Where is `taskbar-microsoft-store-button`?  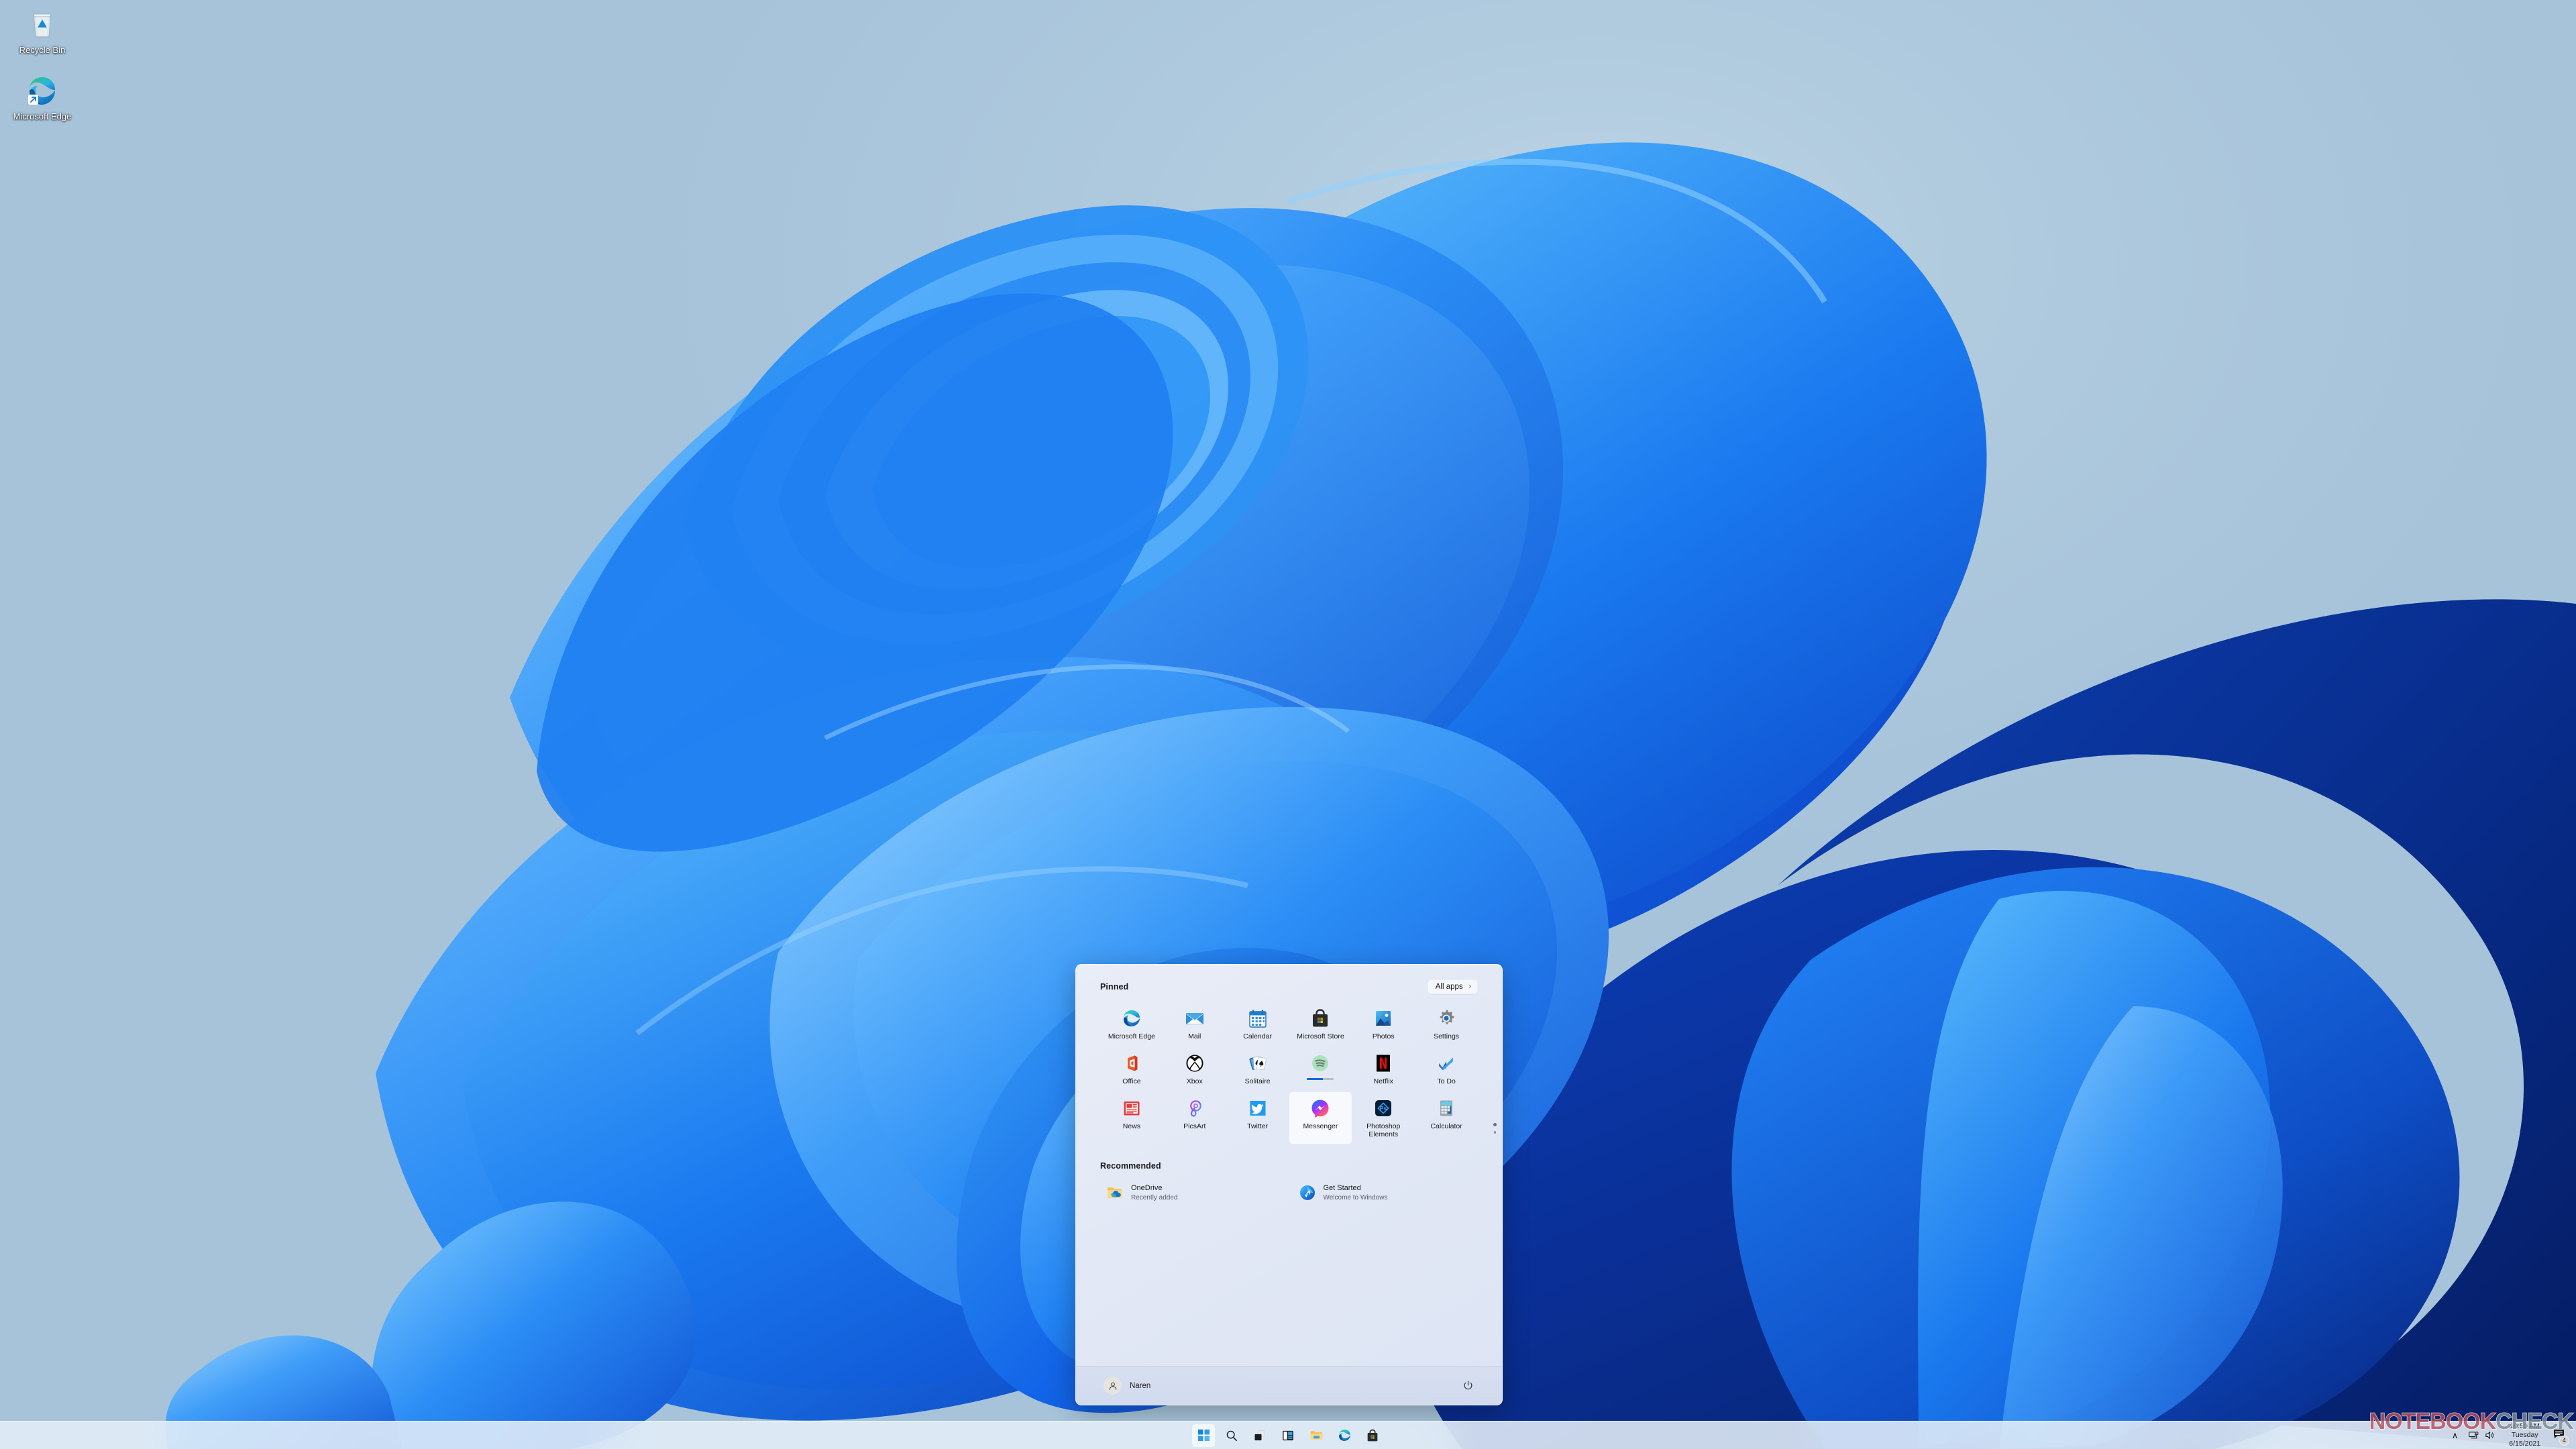
taskbar-microsoft-store-button is located at coordinates (1372, 1435).